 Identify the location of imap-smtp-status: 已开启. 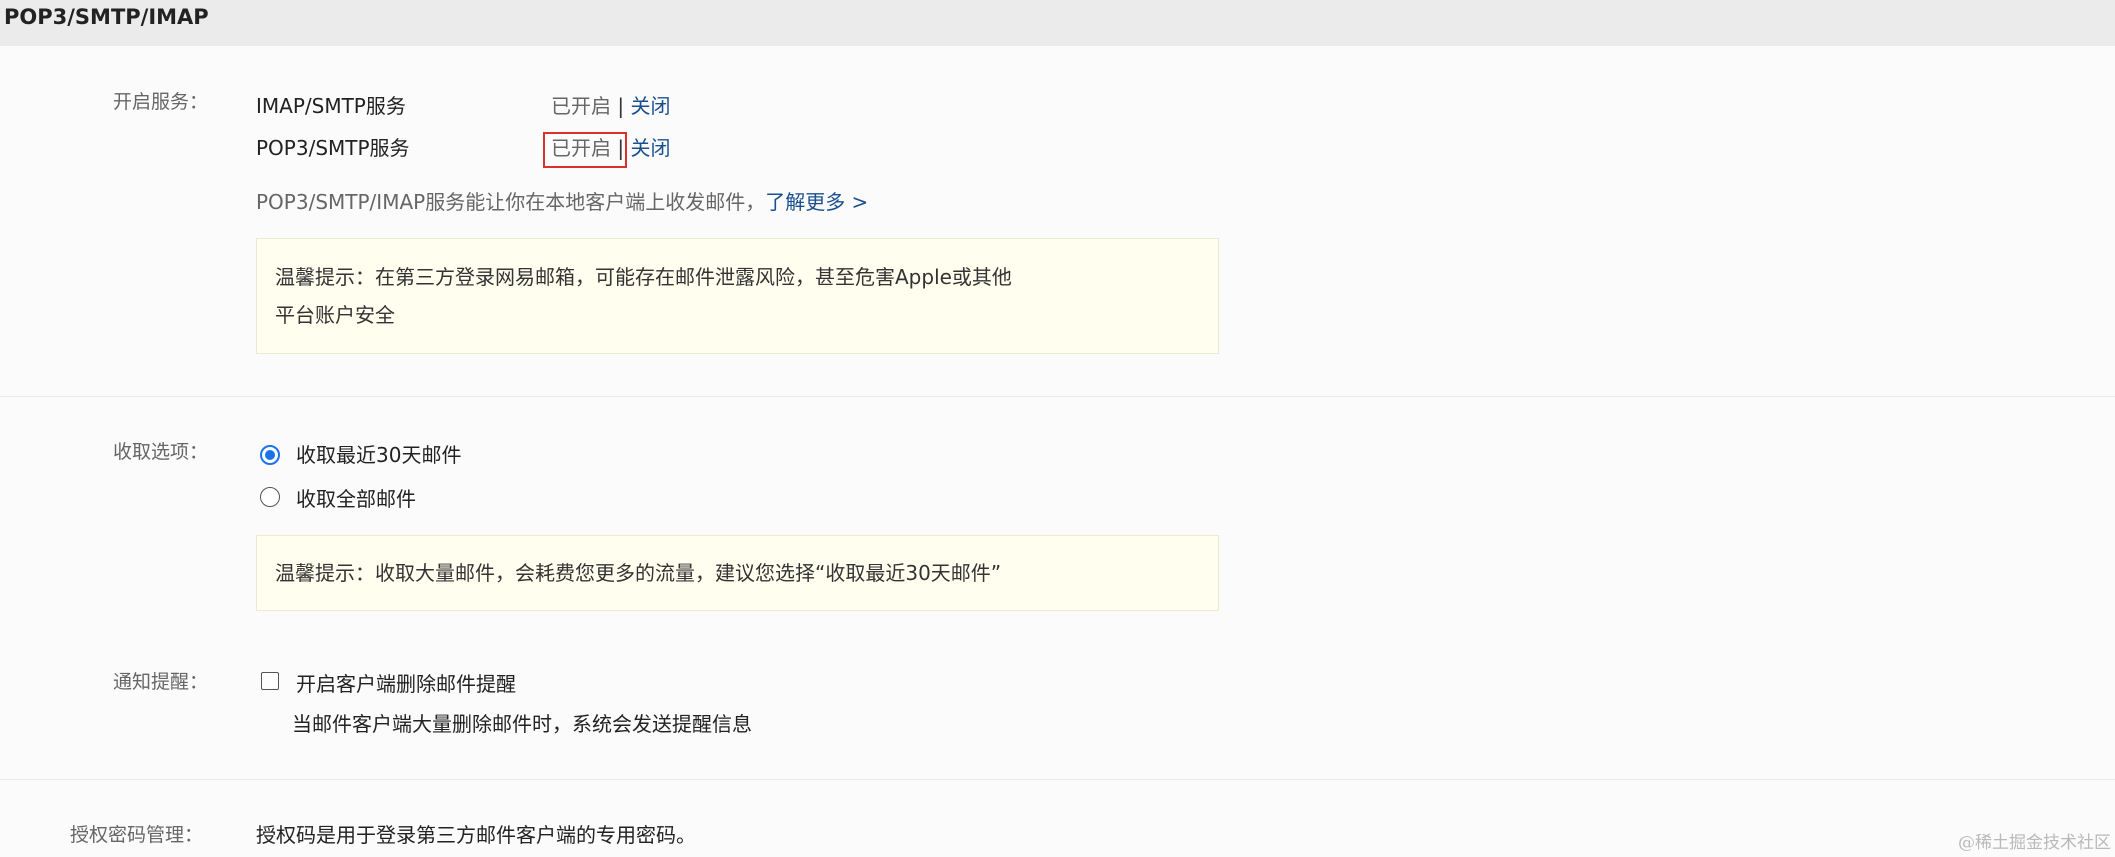
(581, 106).